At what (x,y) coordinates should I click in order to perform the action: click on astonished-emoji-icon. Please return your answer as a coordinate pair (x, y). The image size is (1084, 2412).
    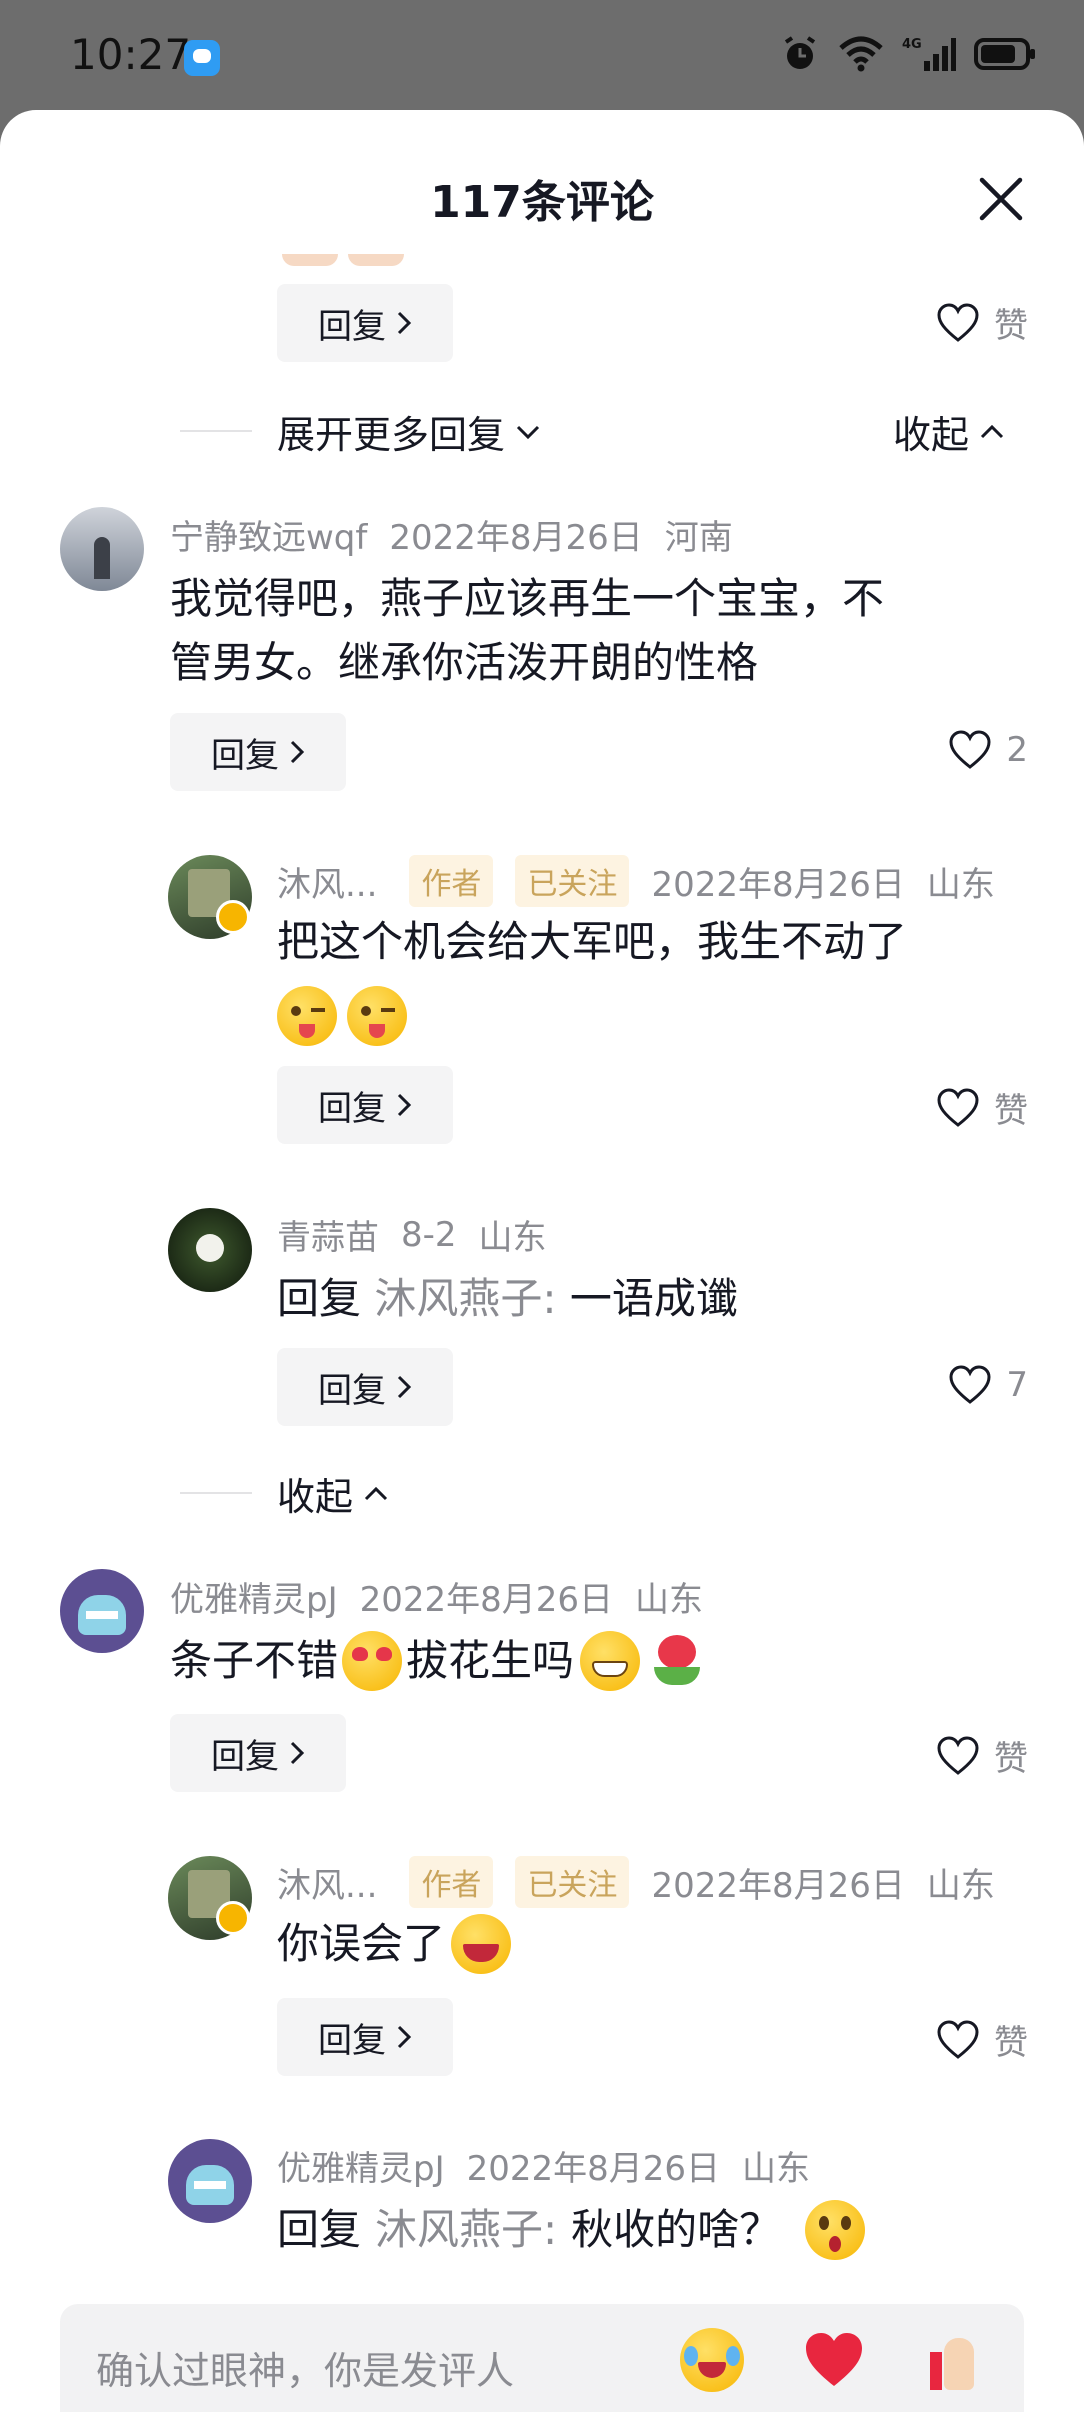
    Looking at the image, I should click on (835, 2230).